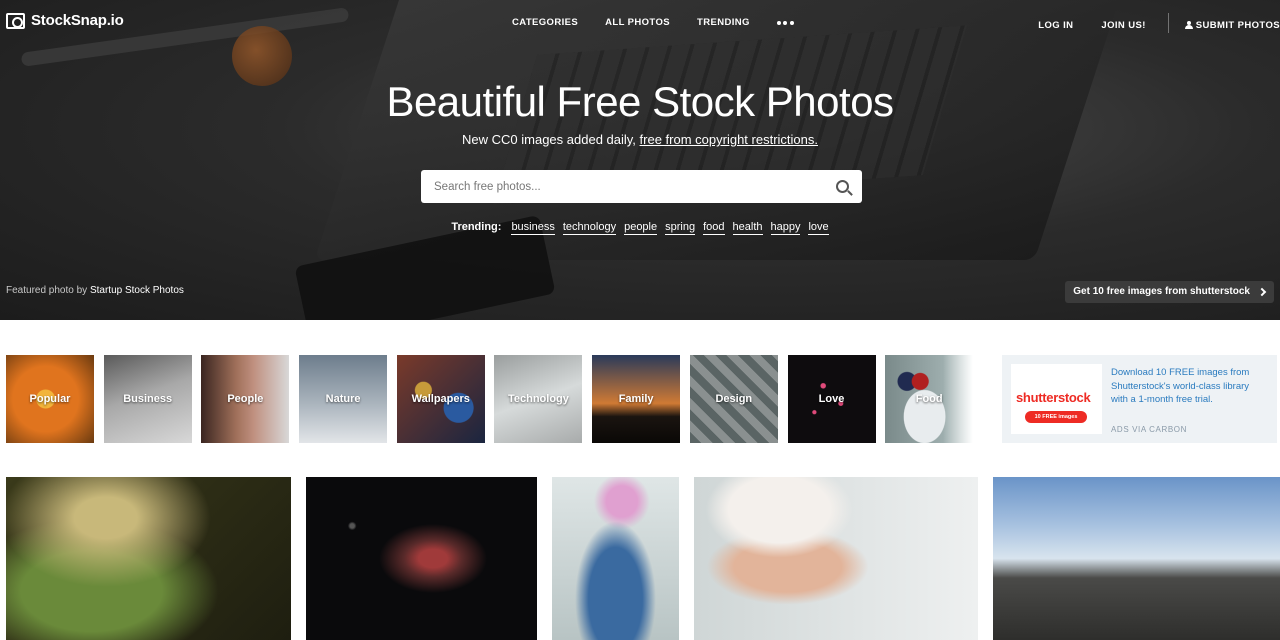  What do you see at coordinates (958, 399) in the screenshot?
I see `category-fade` at bounding box center [958, 399].